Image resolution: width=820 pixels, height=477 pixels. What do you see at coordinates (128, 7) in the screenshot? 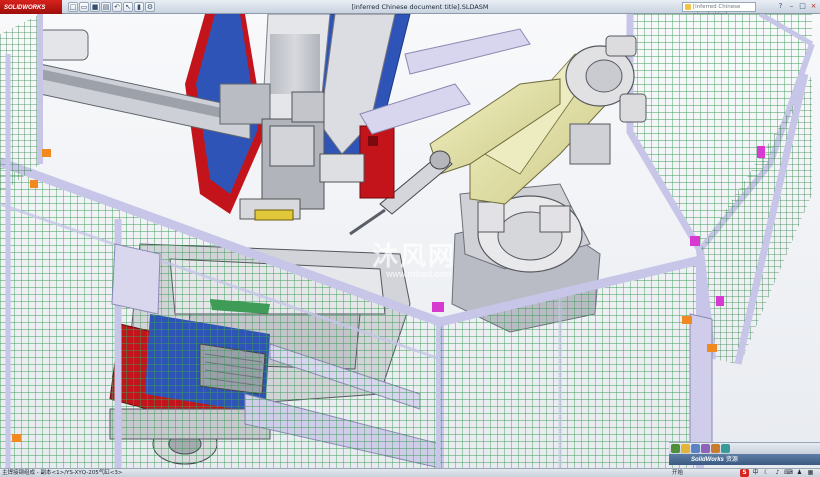
I see `select-icon: ↖` at bounding box center [128, 7].